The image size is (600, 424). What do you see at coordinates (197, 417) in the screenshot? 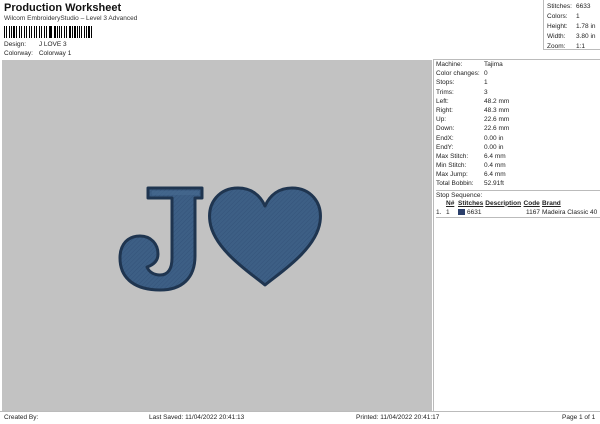
I see `last-saved: Last Saved: 11/04/2022 20:41:13` at bounding box center [197, 417].